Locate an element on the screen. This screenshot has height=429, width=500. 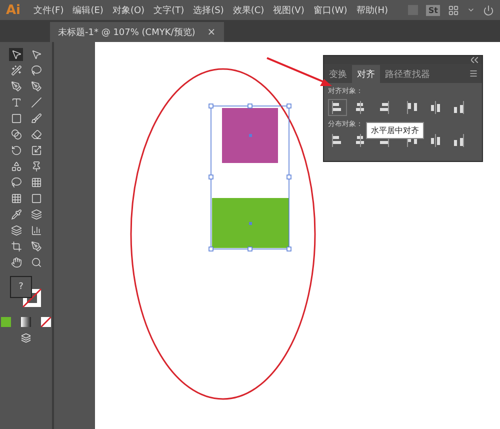
power-icon is located at coordinates (488, 10).